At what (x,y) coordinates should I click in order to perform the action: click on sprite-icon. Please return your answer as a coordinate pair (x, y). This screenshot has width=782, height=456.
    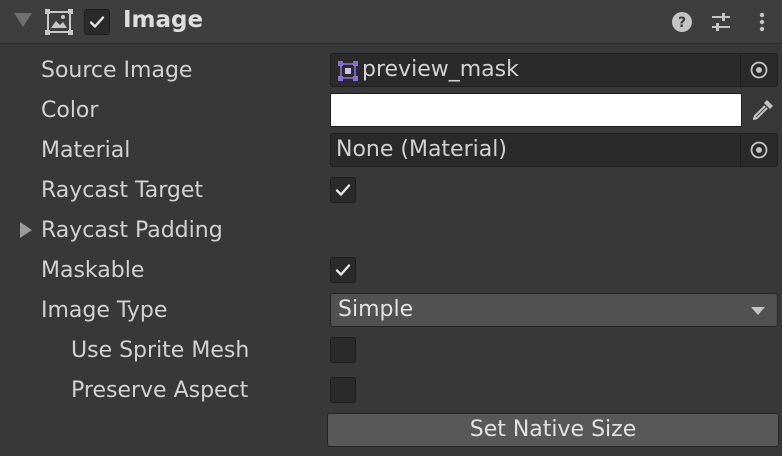
    Looking at the image, I should click on (348, 71).